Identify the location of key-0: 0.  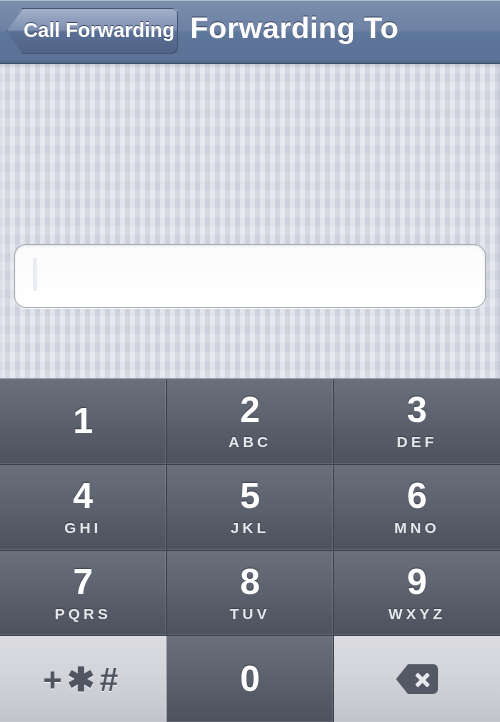
(250, 679).